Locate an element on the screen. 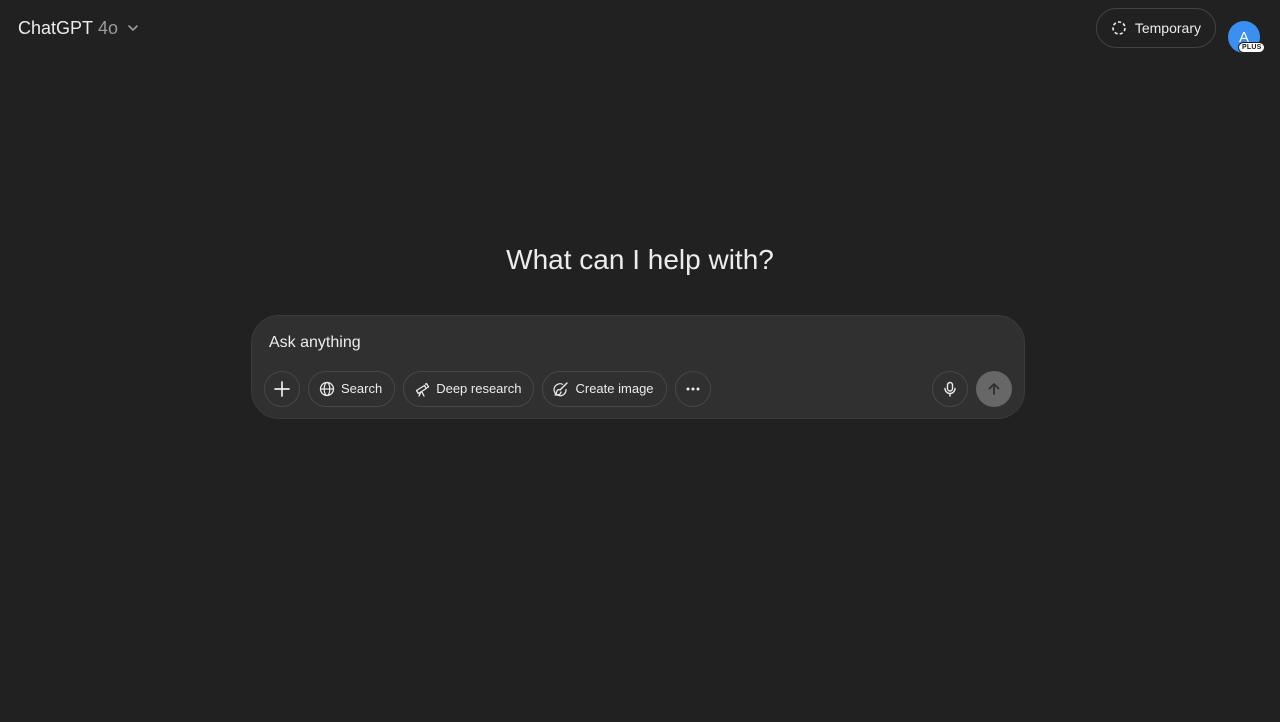 Image resolution: width=1280 pixels, height=722 pixels. dashed-circle-icon is located at coordinates (1119, 28).